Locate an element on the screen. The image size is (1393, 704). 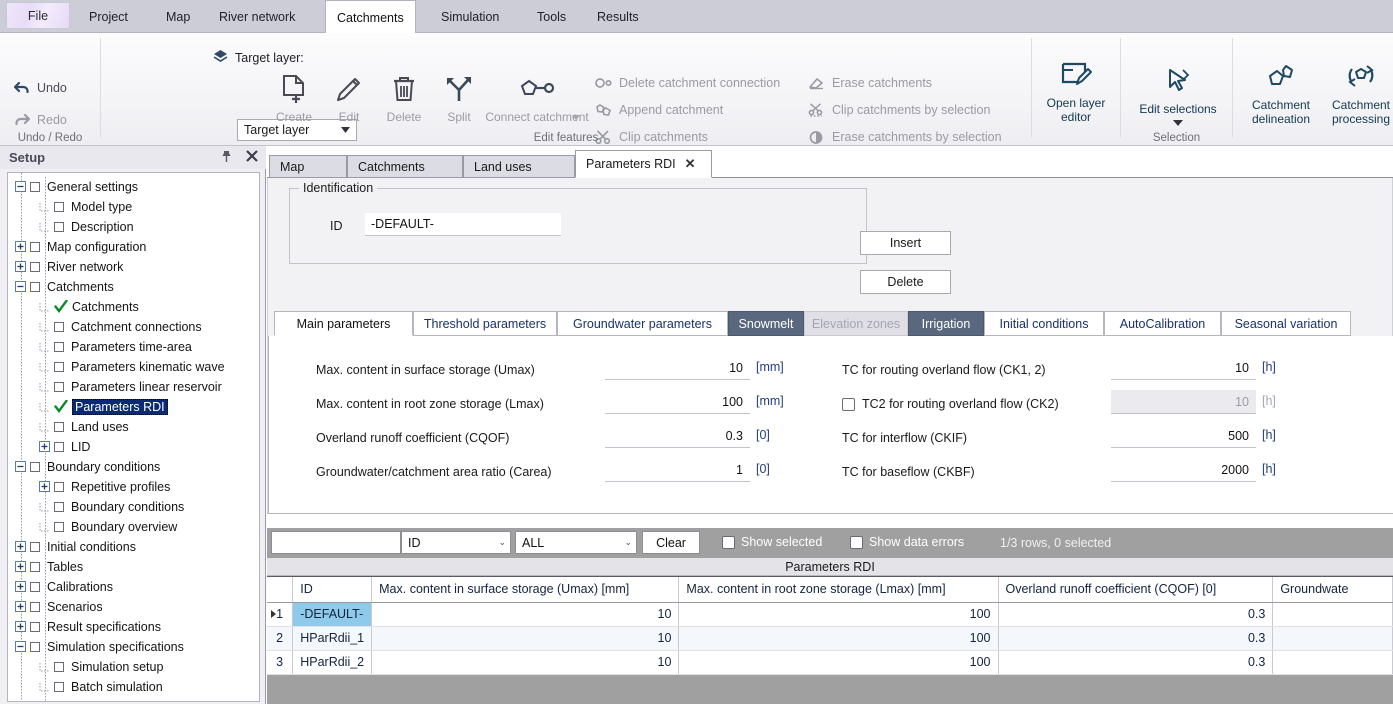
ribbon-tab-simulation: Simulation is located at coordinates (470, 16).